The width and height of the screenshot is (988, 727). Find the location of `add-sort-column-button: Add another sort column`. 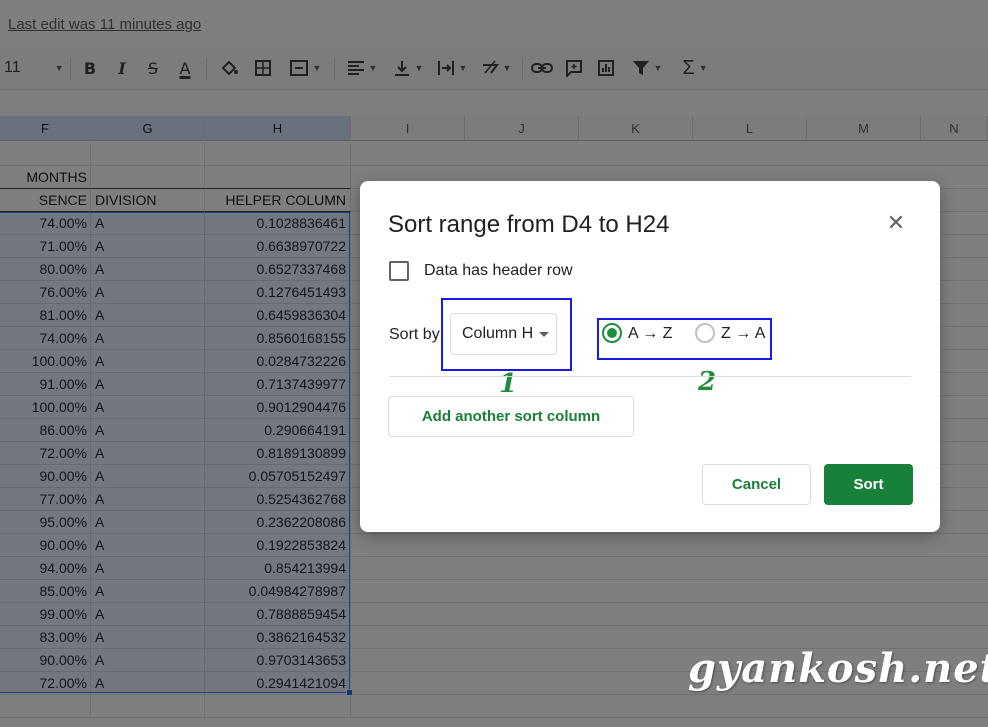

add-sort-column-button: Add another sort column is located at coordinates (511, 416).